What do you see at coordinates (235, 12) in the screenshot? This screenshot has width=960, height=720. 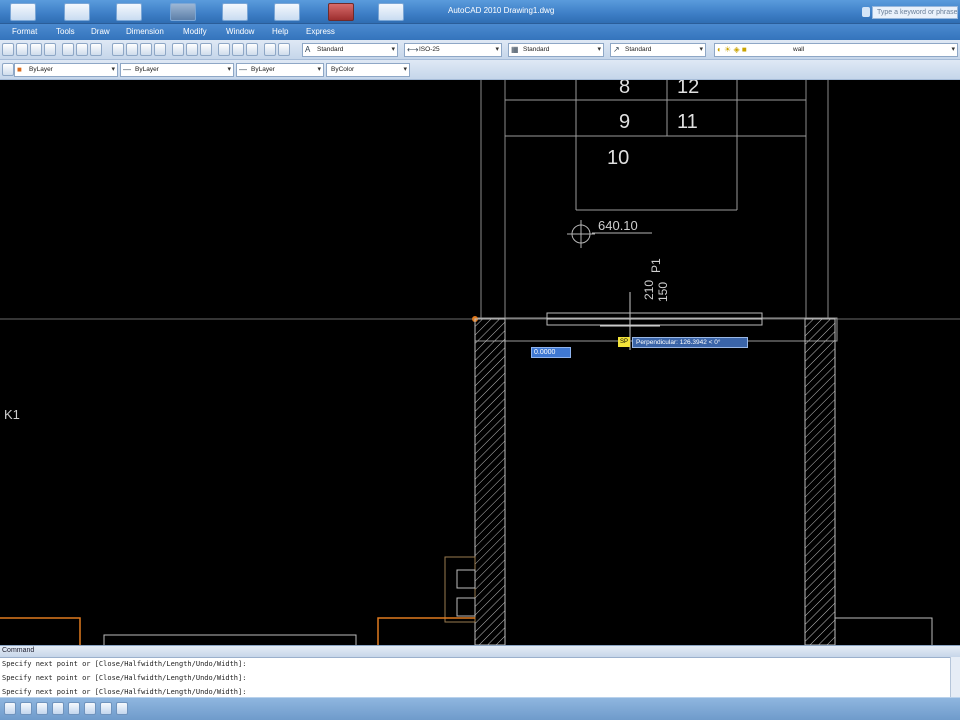 I see `plot-icon` at bounding box center [235, 12].